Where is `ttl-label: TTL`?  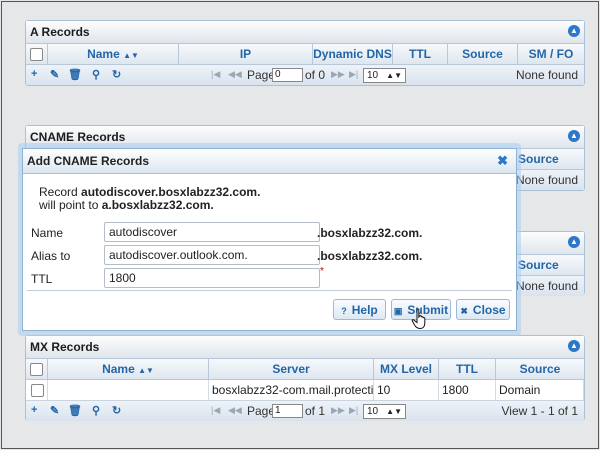
ttl-label: TTL is located at coordinates (42, 279).